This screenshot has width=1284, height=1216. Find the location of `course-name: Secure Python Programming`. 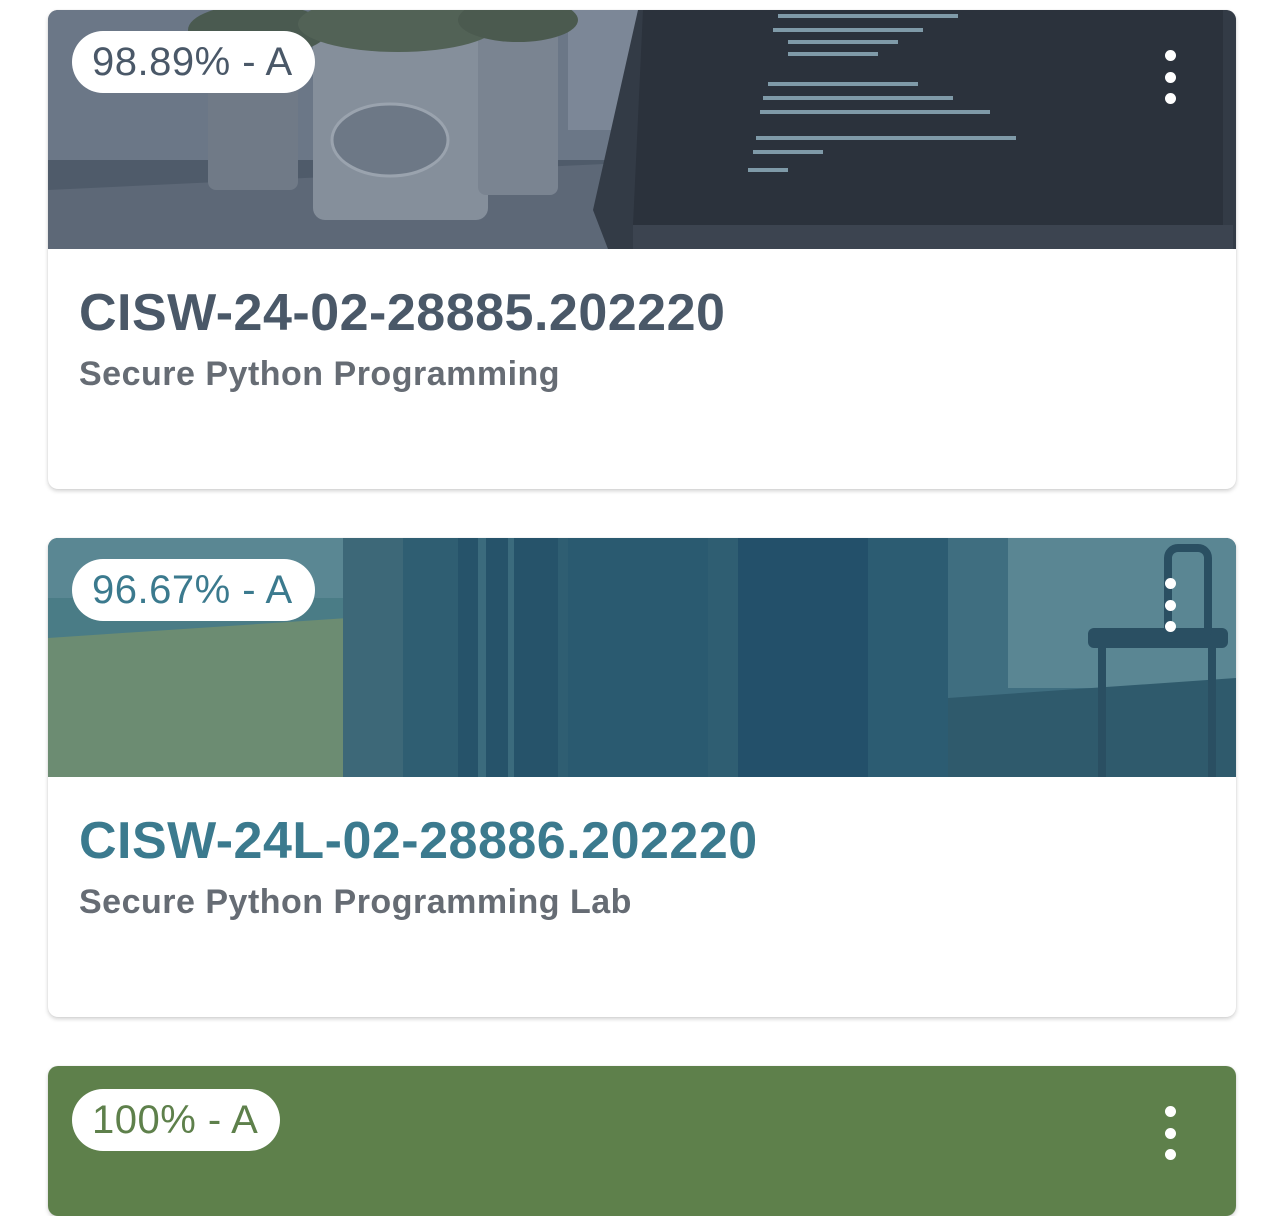

course-name: Secure Python Programming is located at coordinates (320, 374).